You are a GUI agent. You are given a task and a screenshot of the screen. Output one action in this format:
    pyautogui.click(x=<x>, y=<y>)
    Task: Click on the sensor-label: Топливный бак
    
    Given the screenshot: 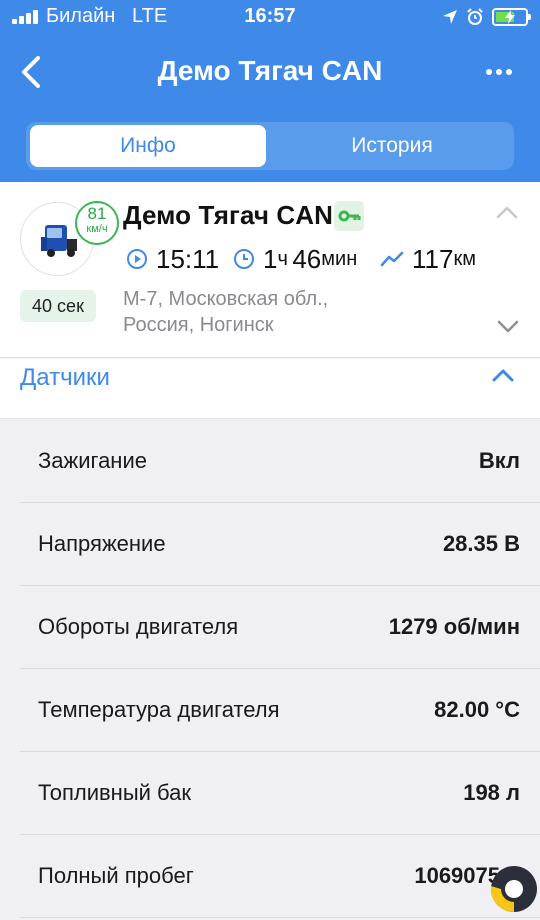 What is the action you would take?
    pyautogui.click(x=115, y=792)
    